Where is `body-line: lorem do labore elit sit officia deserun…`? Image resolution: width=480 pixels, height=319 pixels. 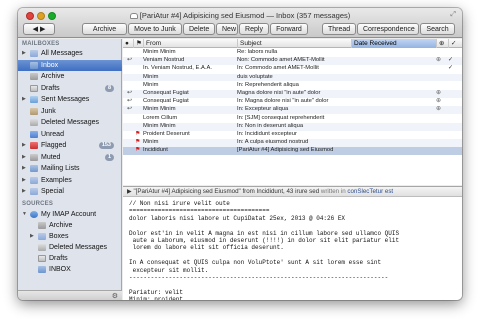 body-line: lorem do labore elit sit officia deserun… is located at coordinates (206, 248).